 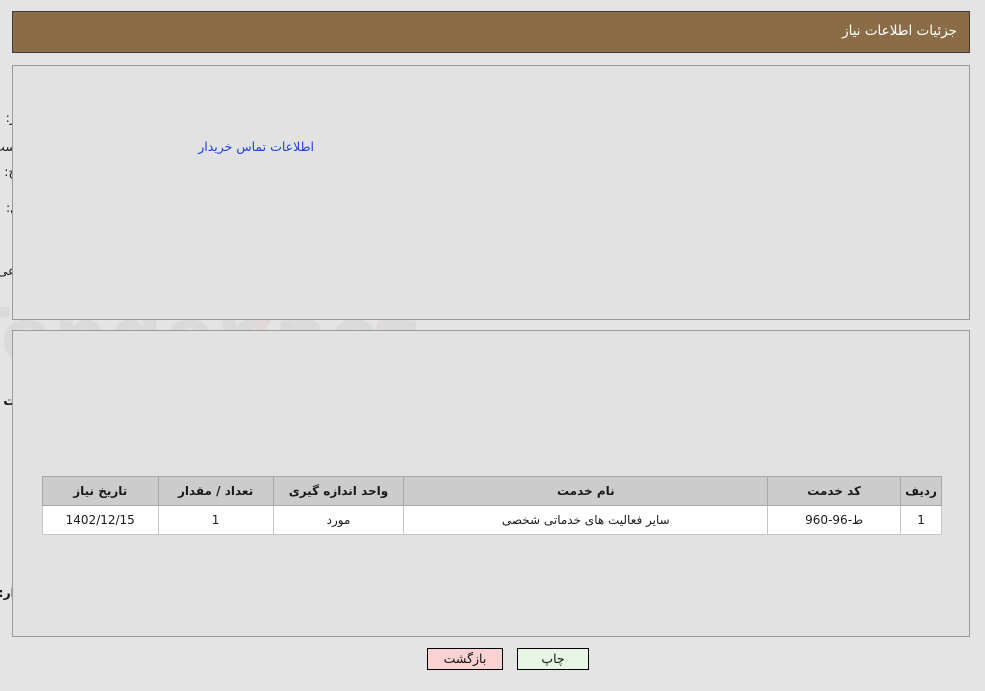 What do you see at coordinates (922, 520) in the screenshot?
I see `cell-row-no: 1` at bounding box center [922, 520].